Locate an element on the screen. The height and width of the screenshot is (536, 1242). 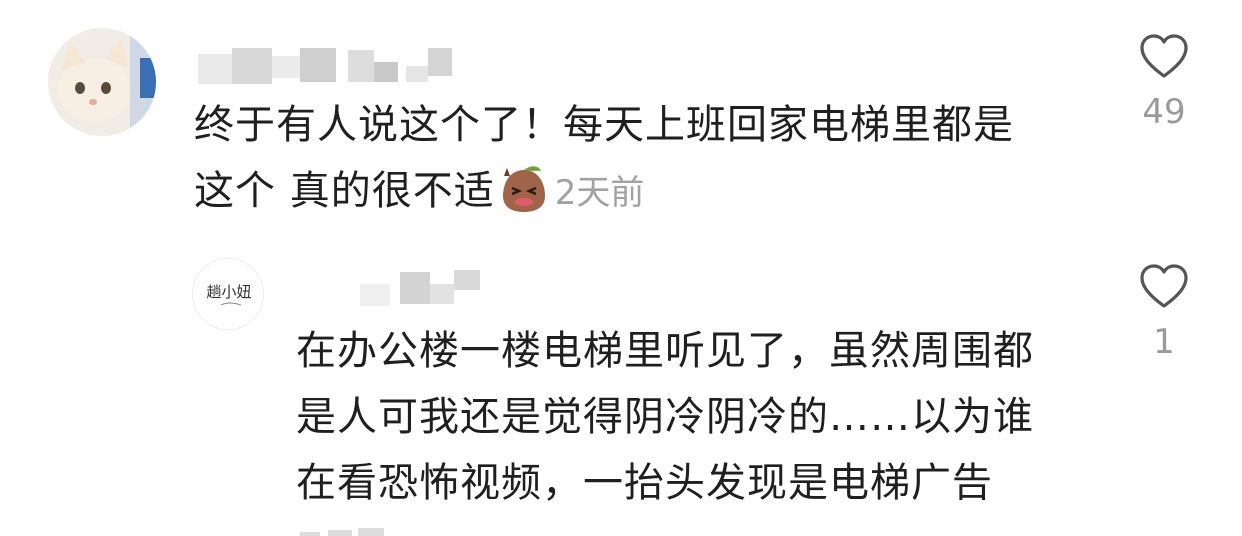
comment-text-line-last: 这个 真的很不适 2天前 is located at coordinates (604, 196).